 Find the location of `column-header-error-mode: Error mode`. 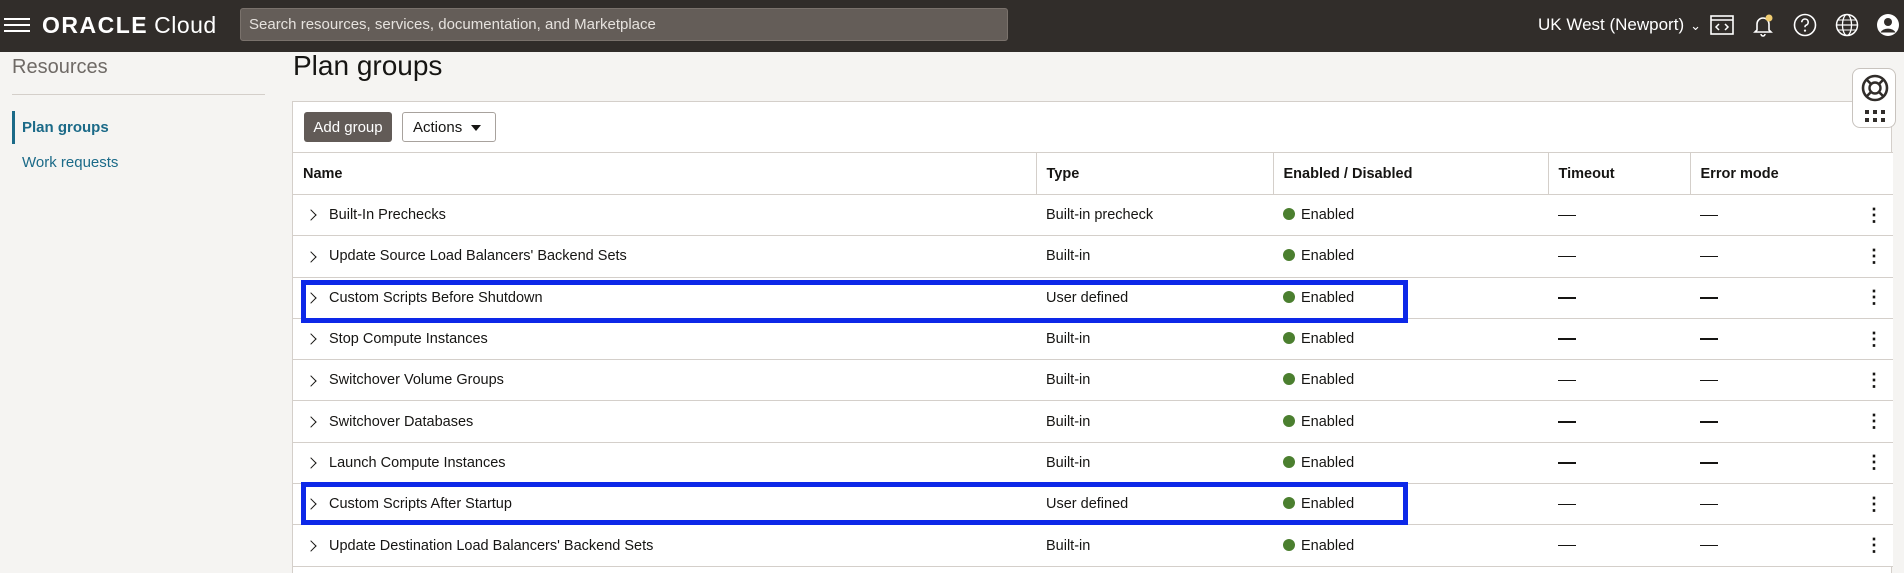

column-header-error-mode: Error mode is located at coordinates (1771, 173).